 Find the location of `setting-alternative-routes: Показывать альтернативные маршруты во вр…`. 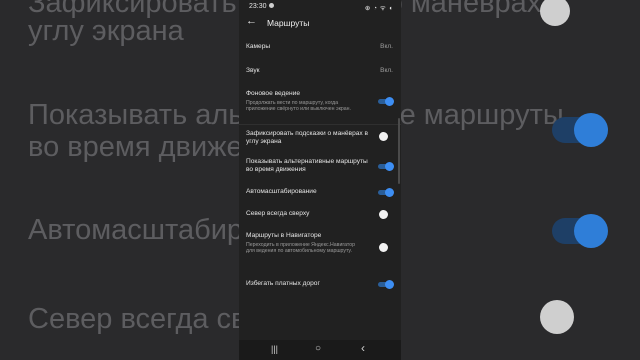

setting-alternative-routes: Показывать альтернативные маршруты во вр… is located at coordinates (320, 168).